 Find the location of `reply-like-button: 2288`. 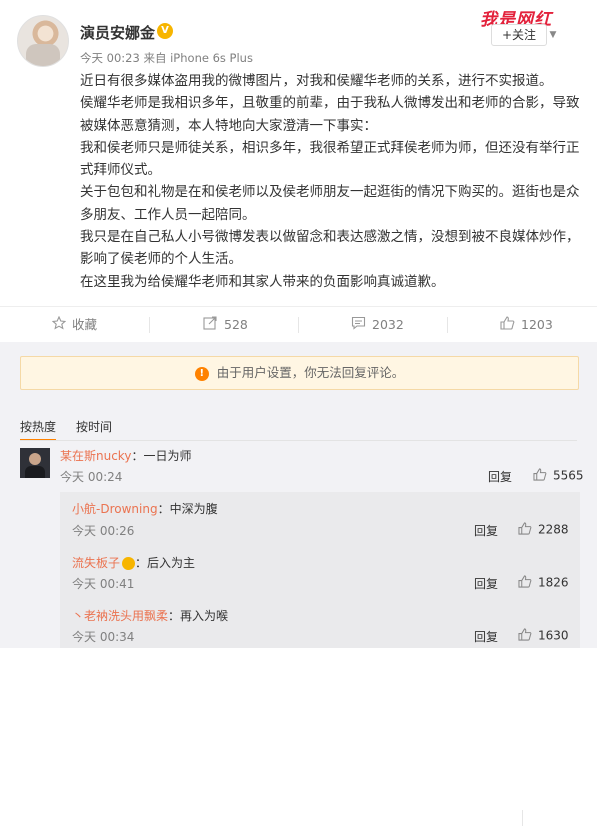

reply-like-button: 2288 is located at coordinates (543, 530).